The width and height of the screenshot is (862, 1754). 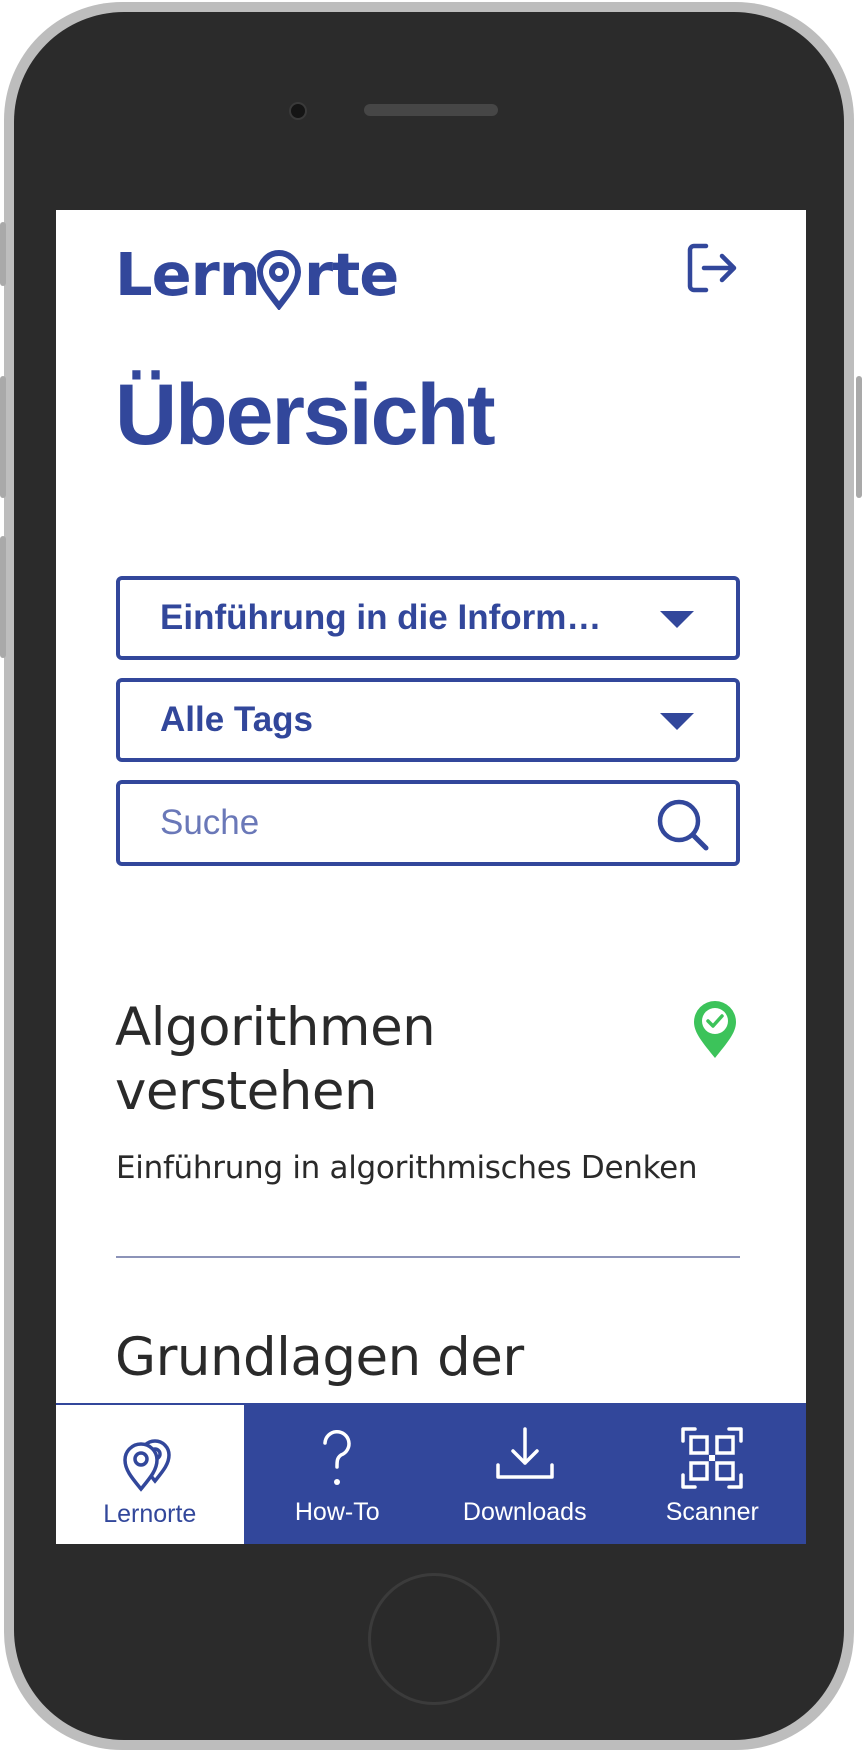 I want to click on map-pins-icon, so click(x=146, y=1465).